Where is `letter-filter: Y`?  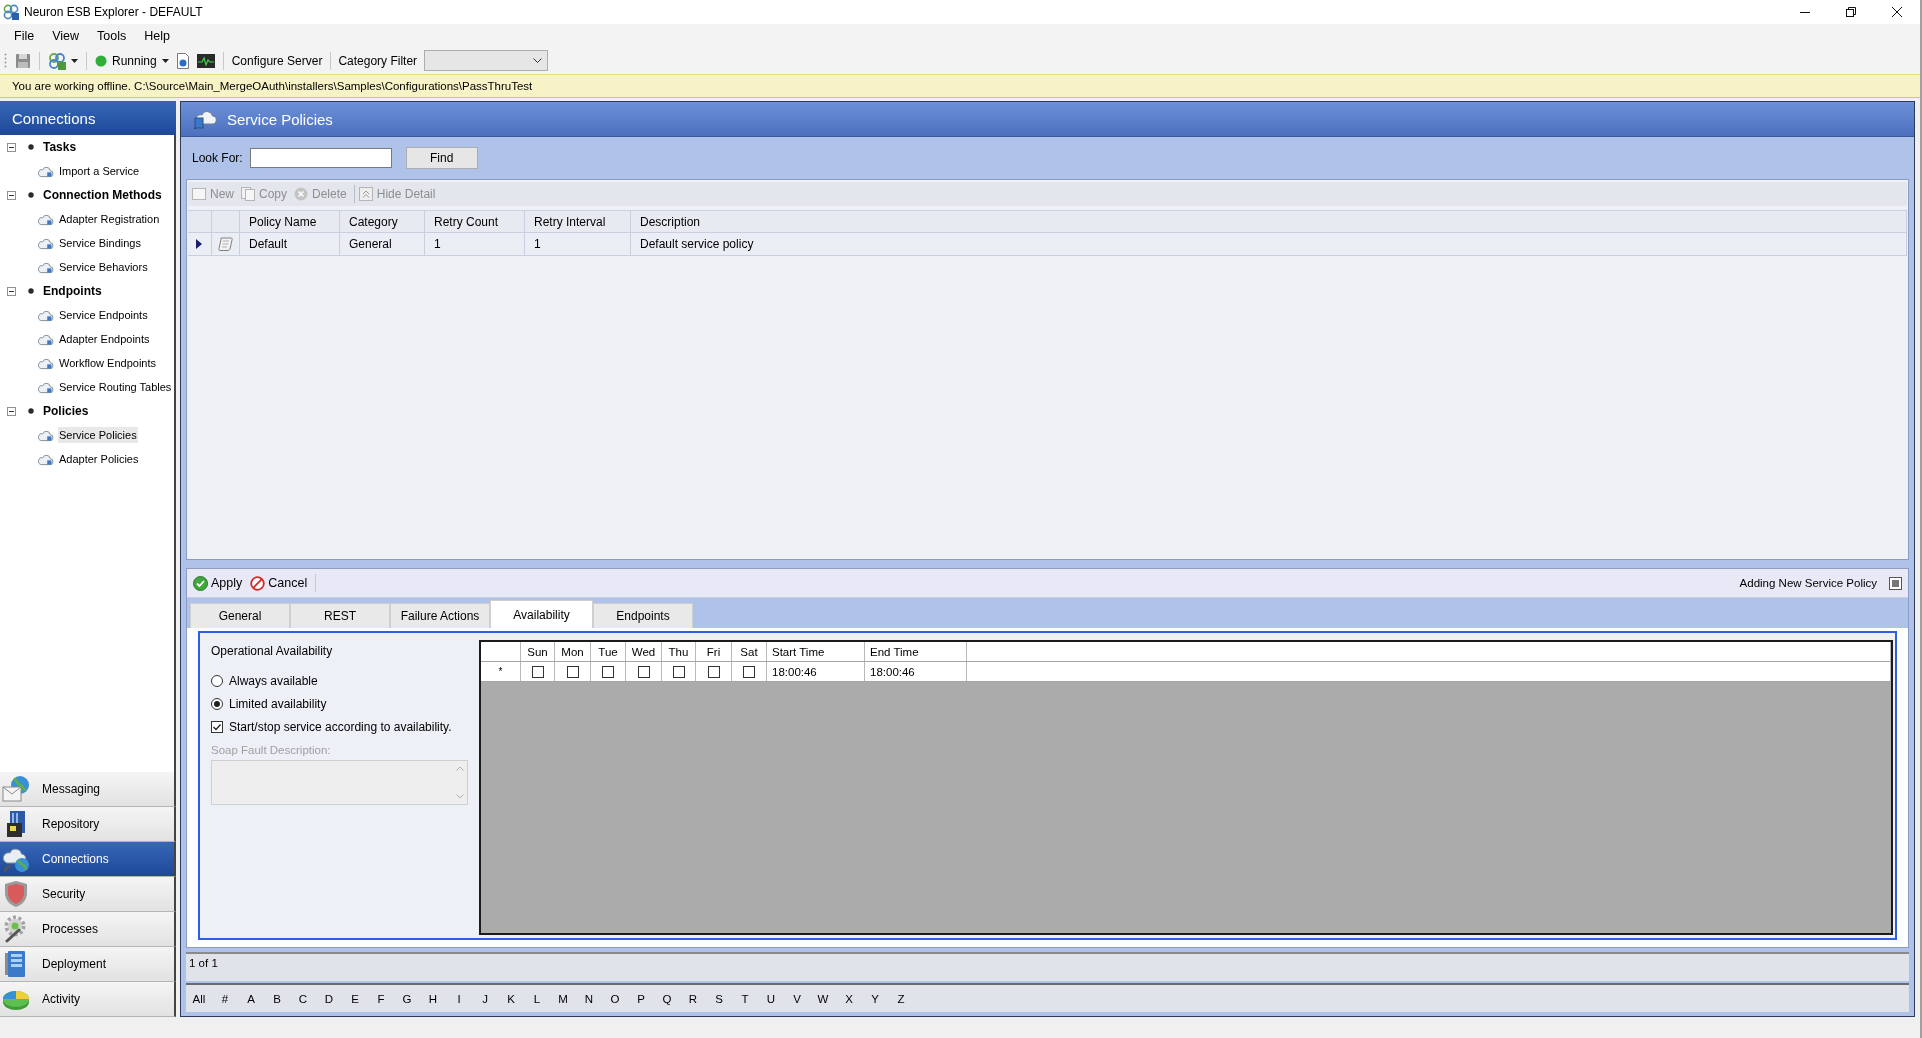 letter-filter: Y is located at coordinates (875, 998).